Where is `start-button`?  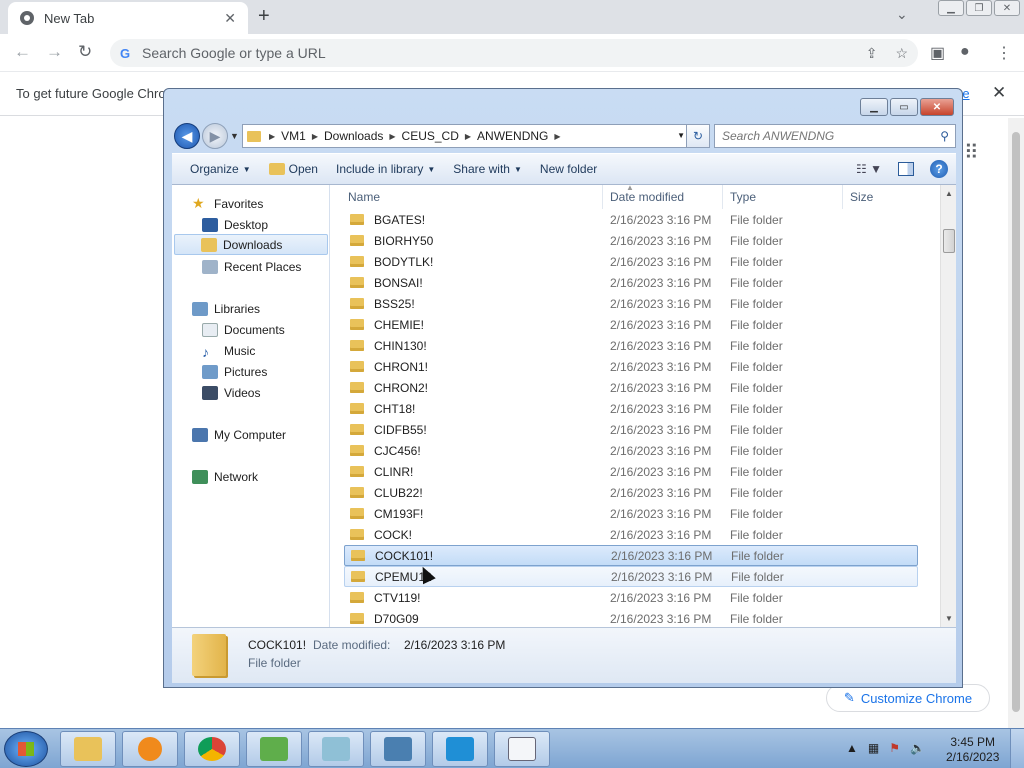 start-button is located at coordinates (26, 749).